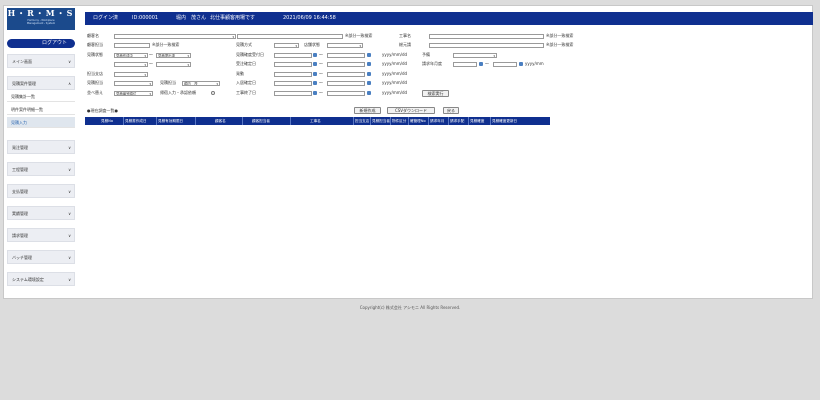  I want to click on sort-select: 見積番号順位, so click(133, 93).